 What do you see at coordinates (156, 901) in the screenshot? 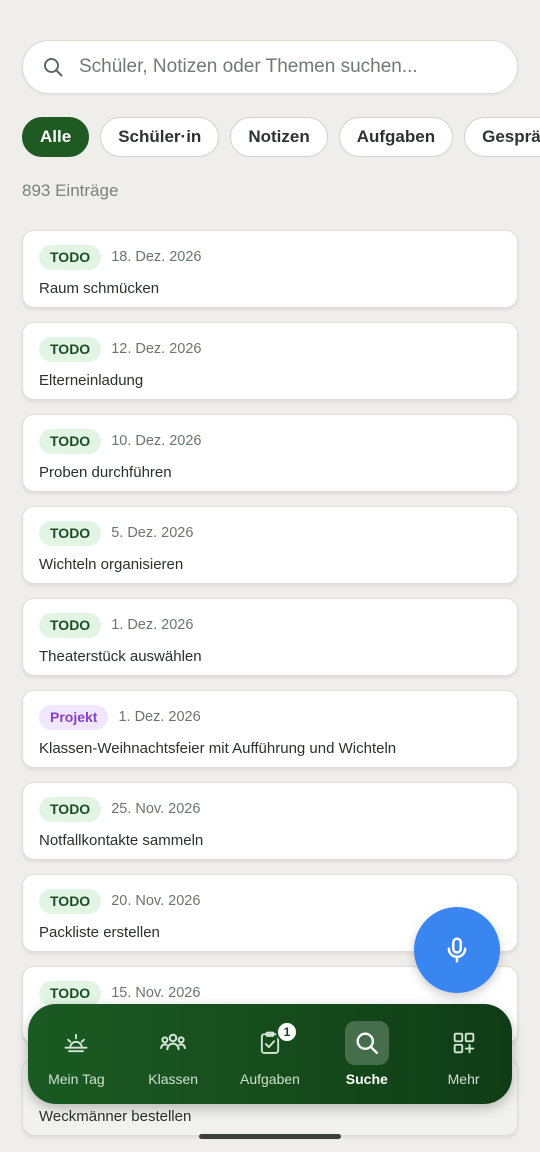
I see `entry-date: 20. Nov. 2026` at bounding box center [156, 901].